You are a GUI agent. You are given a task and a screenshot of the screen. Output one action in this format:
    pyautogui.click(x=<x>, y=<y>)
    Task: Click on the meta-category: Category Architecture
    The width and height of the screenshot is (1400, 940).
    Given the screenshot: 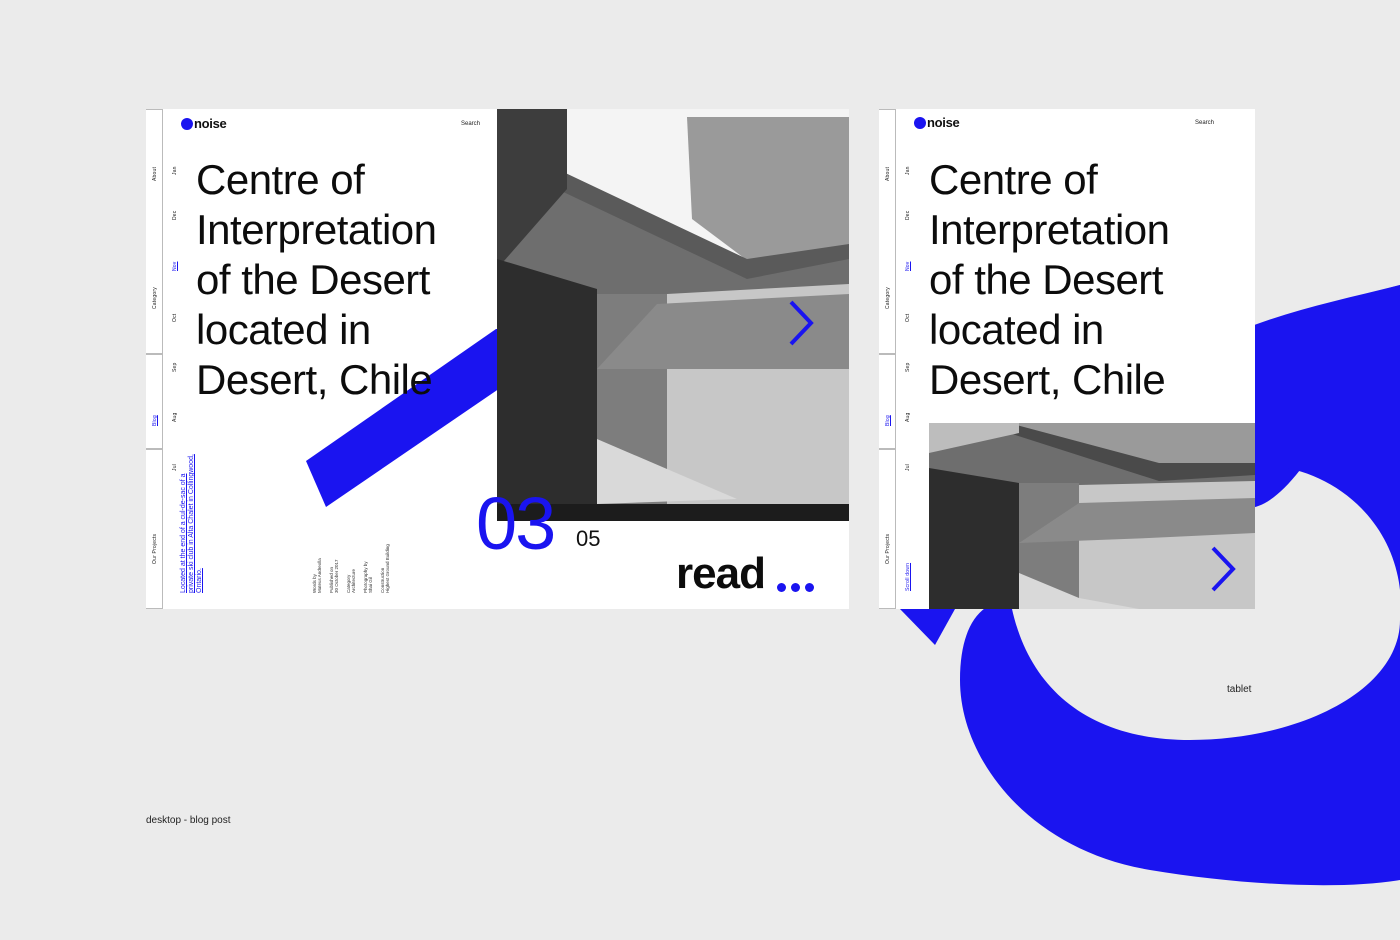 What is the action you would take?
    pyautogui.click(x=351, y=581)
    